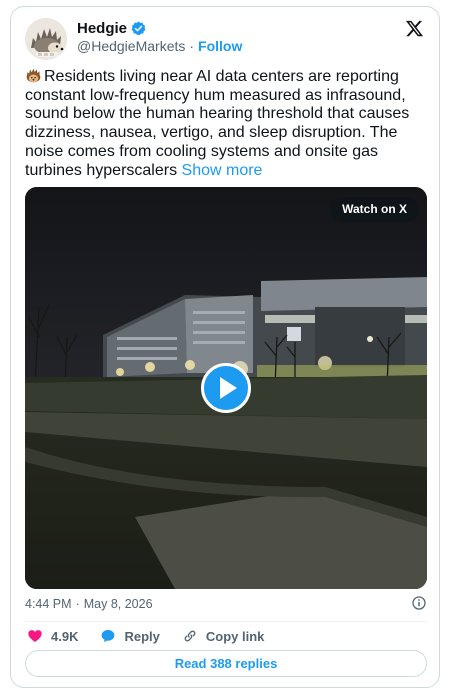 This screenshot has width=450, height=696. Describe the element at coordinates (65, 636) in the screenshot. I see `like-count: 4.9K` at that location.